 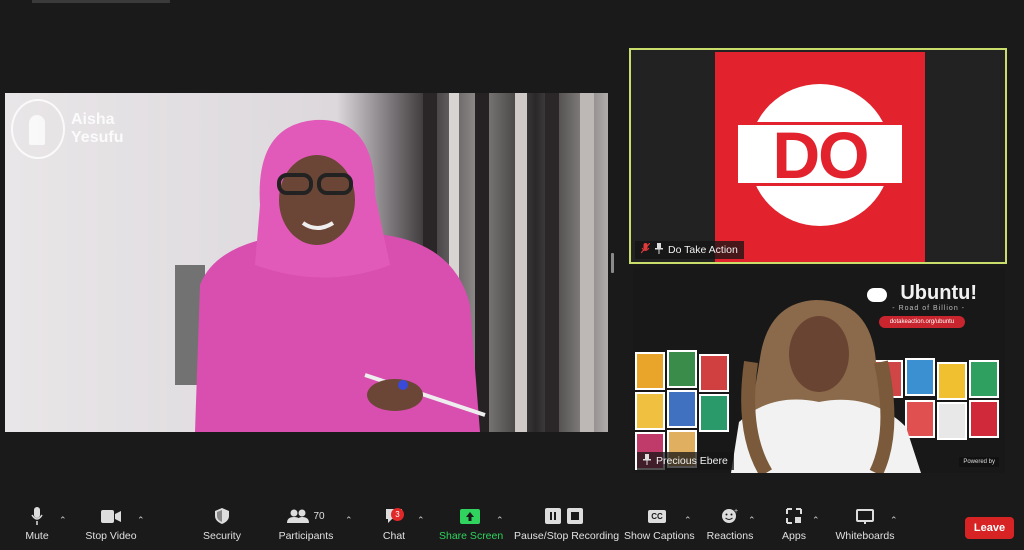 I want to click on share-screen-button: Share Screen, so click(x=471, y=523).